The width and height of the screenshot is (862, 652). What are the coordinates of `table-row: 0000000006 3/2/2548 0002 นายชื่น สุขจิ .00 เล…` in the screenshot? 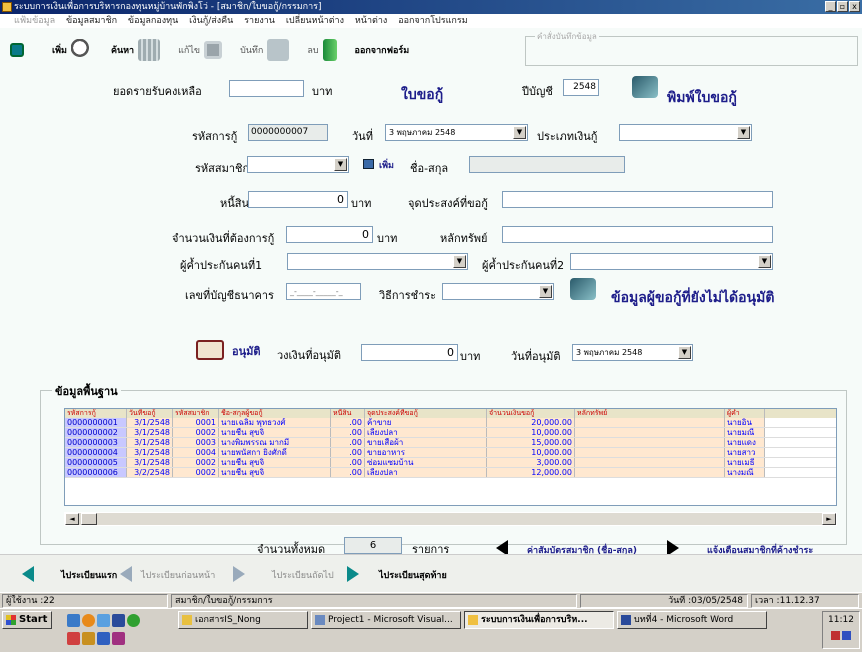 It's located at (450, 473).